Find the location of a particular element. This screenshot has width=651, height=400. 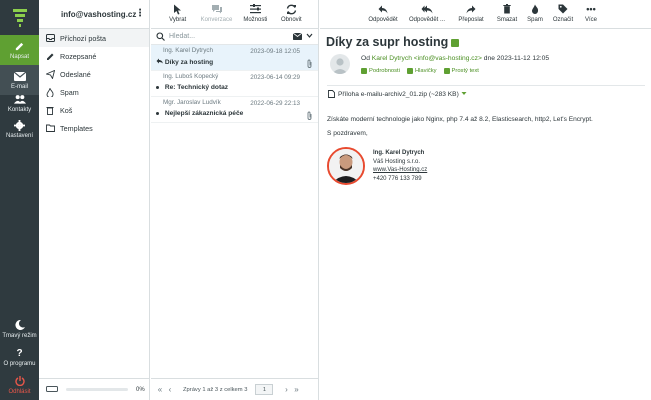

logo is located at coordinates (19, 17).